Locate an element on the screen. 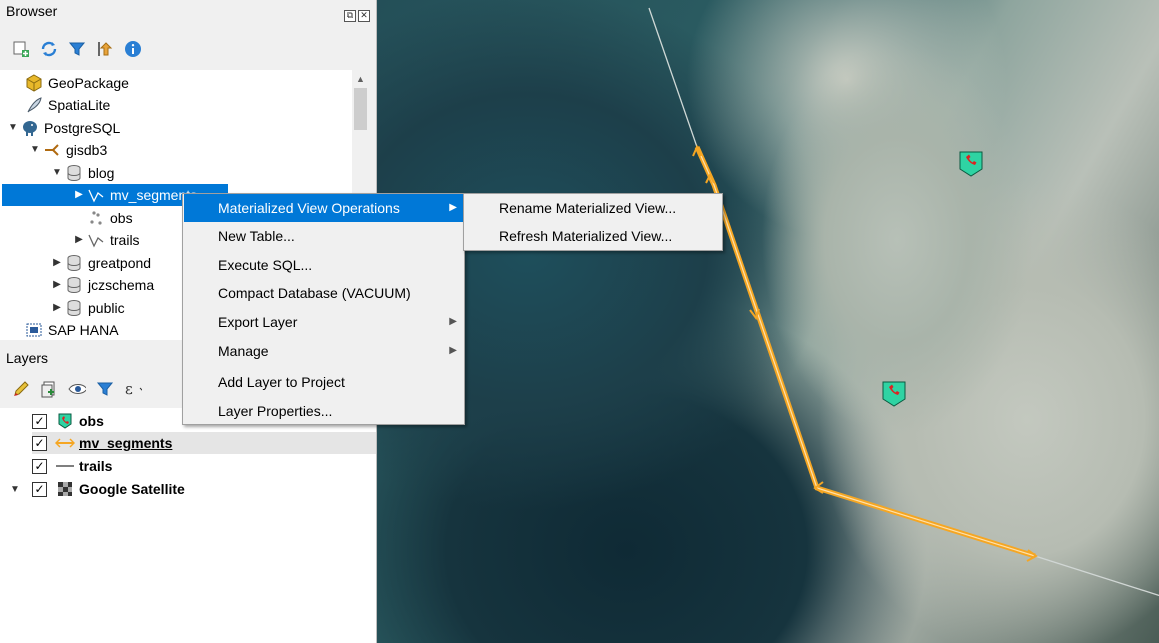 Image resolution: width=1159 pixels, height=643 pixels. tree-item-jczschema: ▶ jczschema is located at coordinates (102, 285).